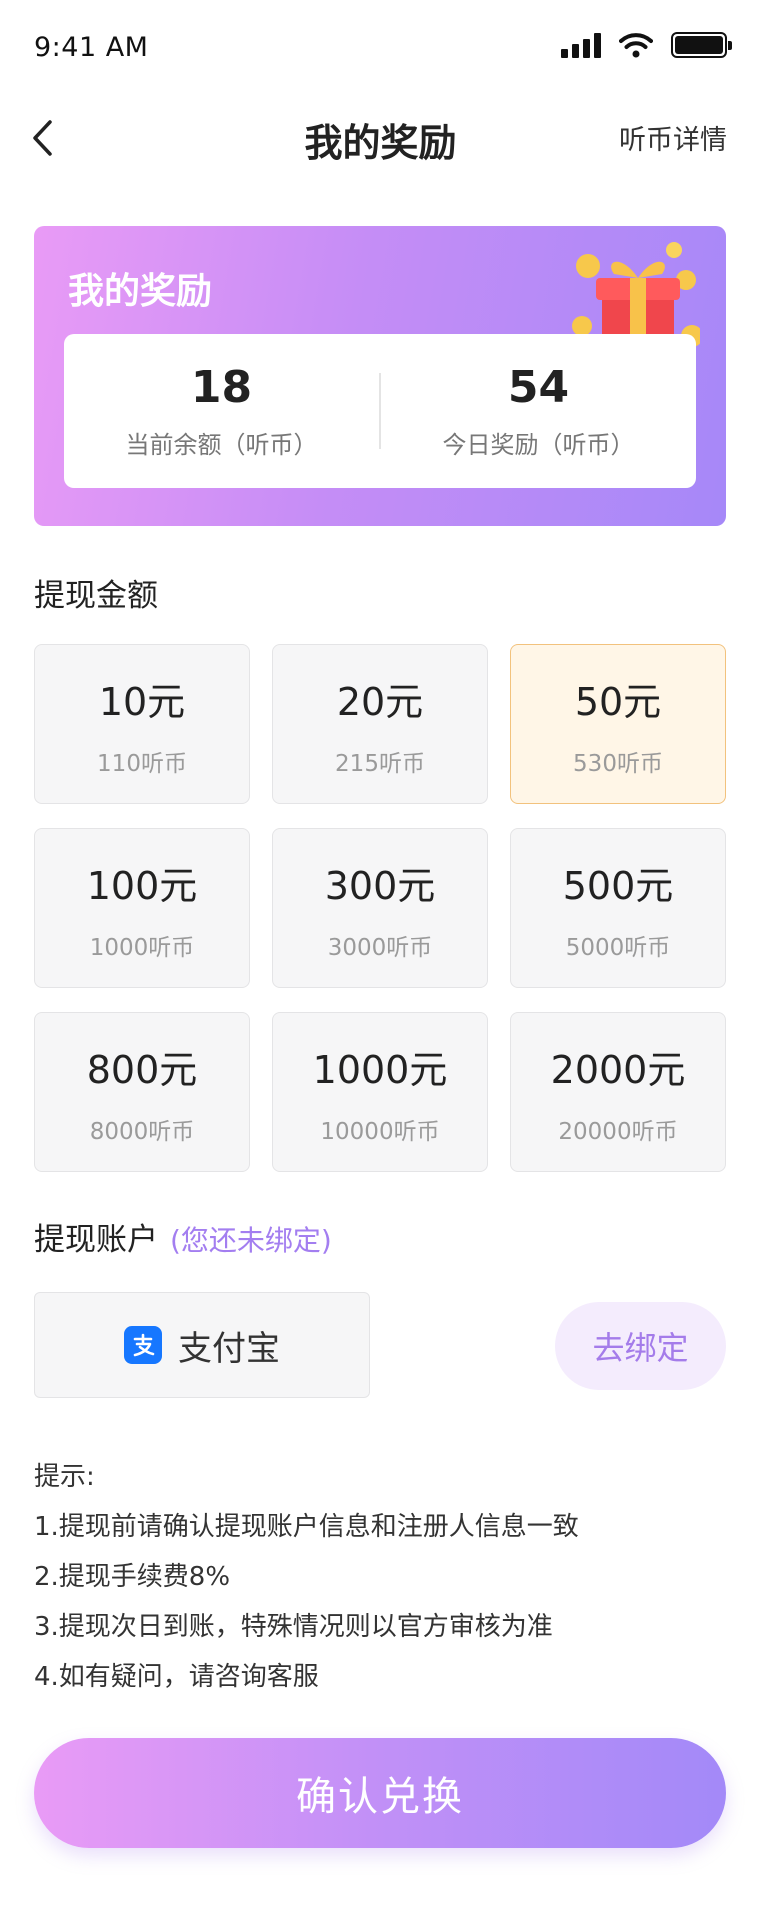 Image resolution: width=761 pixels, height=1920 pixels. I want to click on amount-option: 2000元 20000听币, so click(618, 1092).